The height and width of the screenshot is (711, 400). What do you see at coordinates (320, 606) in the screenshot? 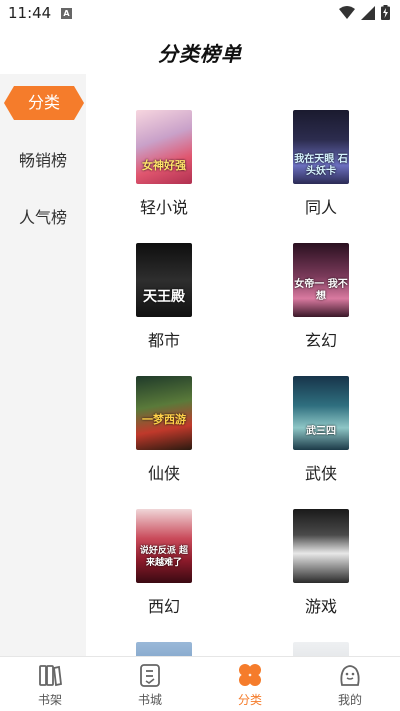
I see `category-label: 游戏` at bounding box center [320, 606].